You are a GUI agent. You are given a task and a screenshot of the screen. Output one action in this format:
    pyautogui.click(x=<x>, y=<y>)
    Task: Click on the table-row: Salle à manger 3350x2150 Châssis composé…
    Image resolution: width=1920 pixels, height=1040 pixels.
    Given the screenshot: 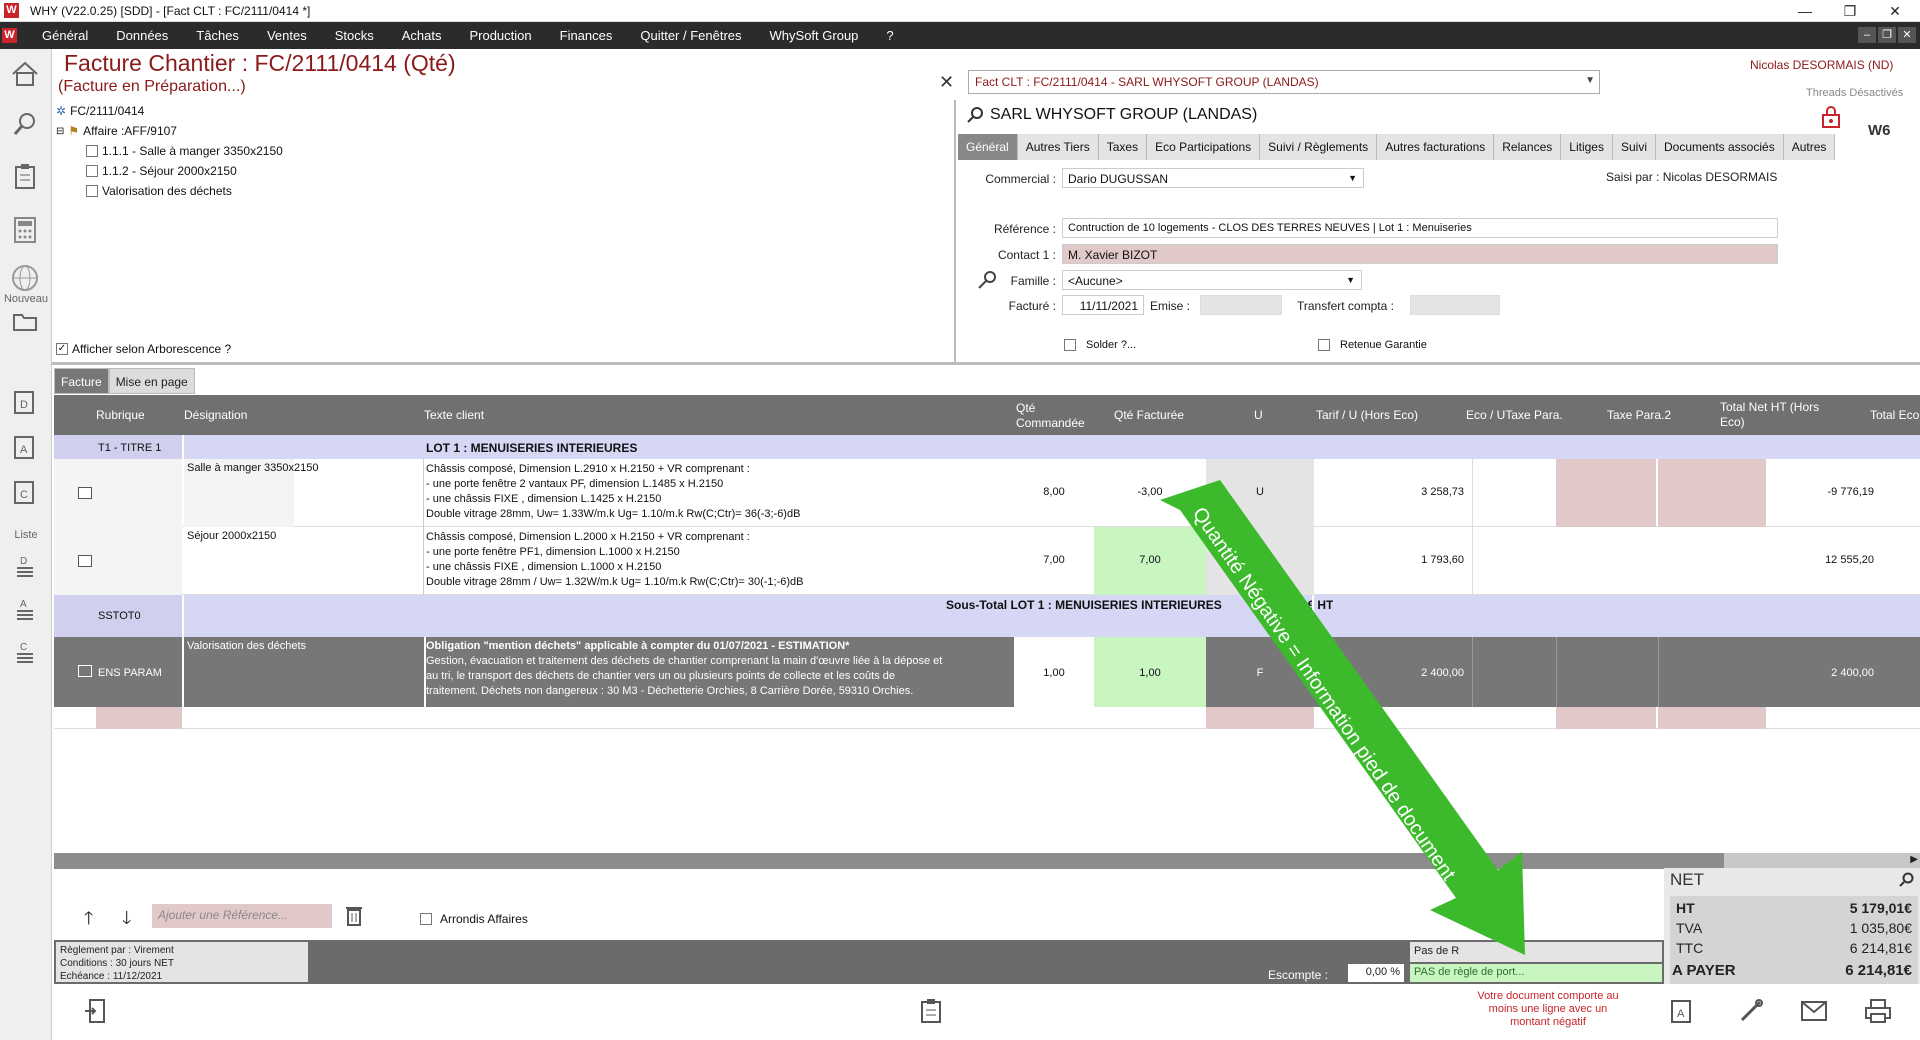 What is the action you would take?
    pyautogui.click(x=987, y=493)
    